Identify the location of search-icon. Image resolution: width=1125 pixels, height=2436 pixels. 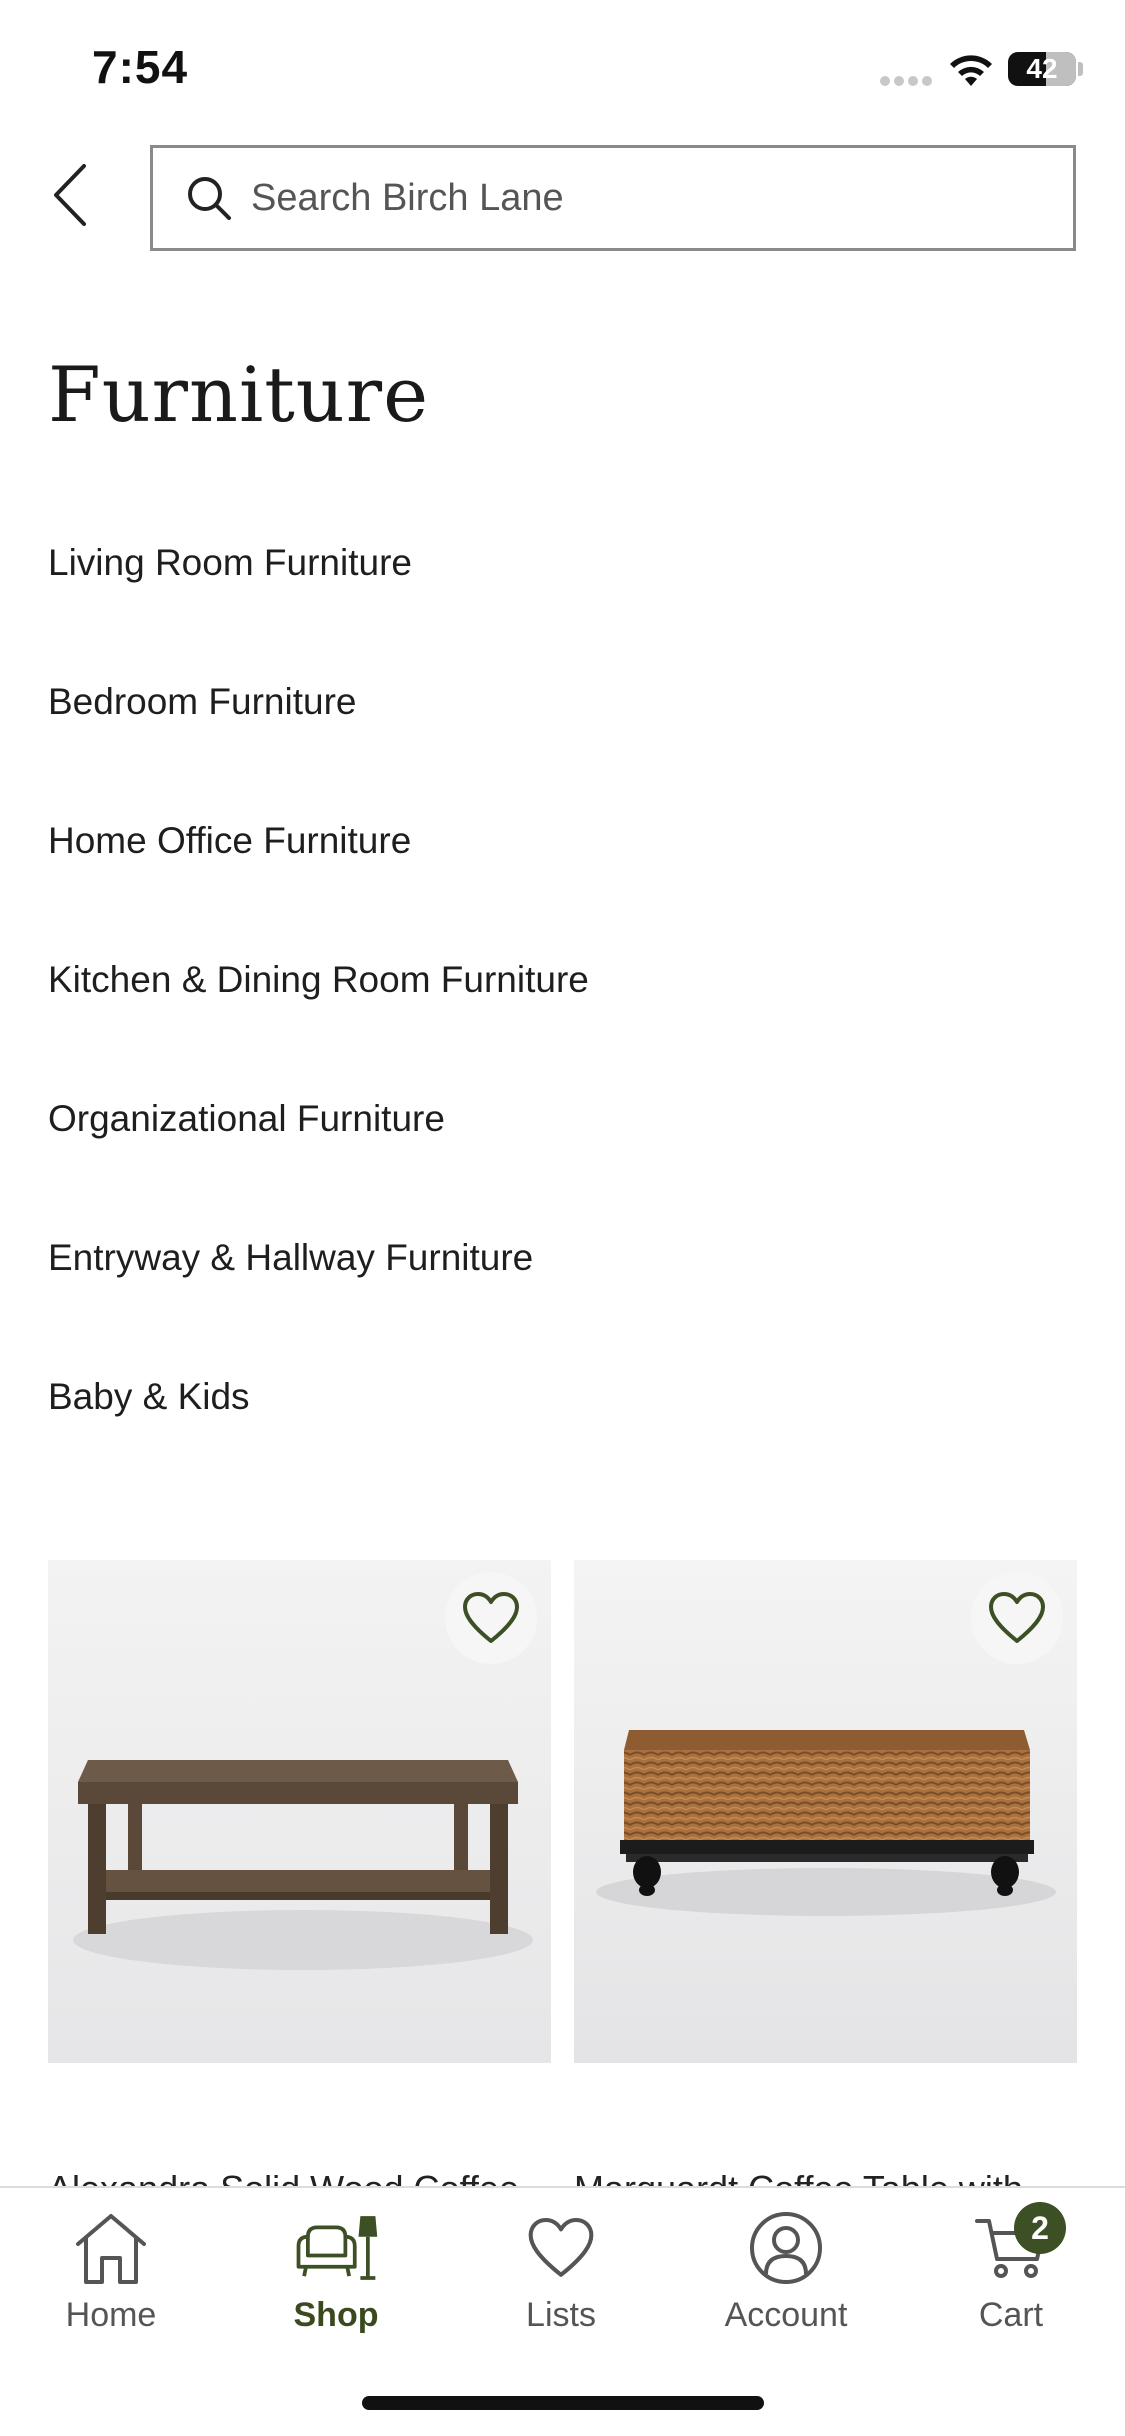
(209, 198).